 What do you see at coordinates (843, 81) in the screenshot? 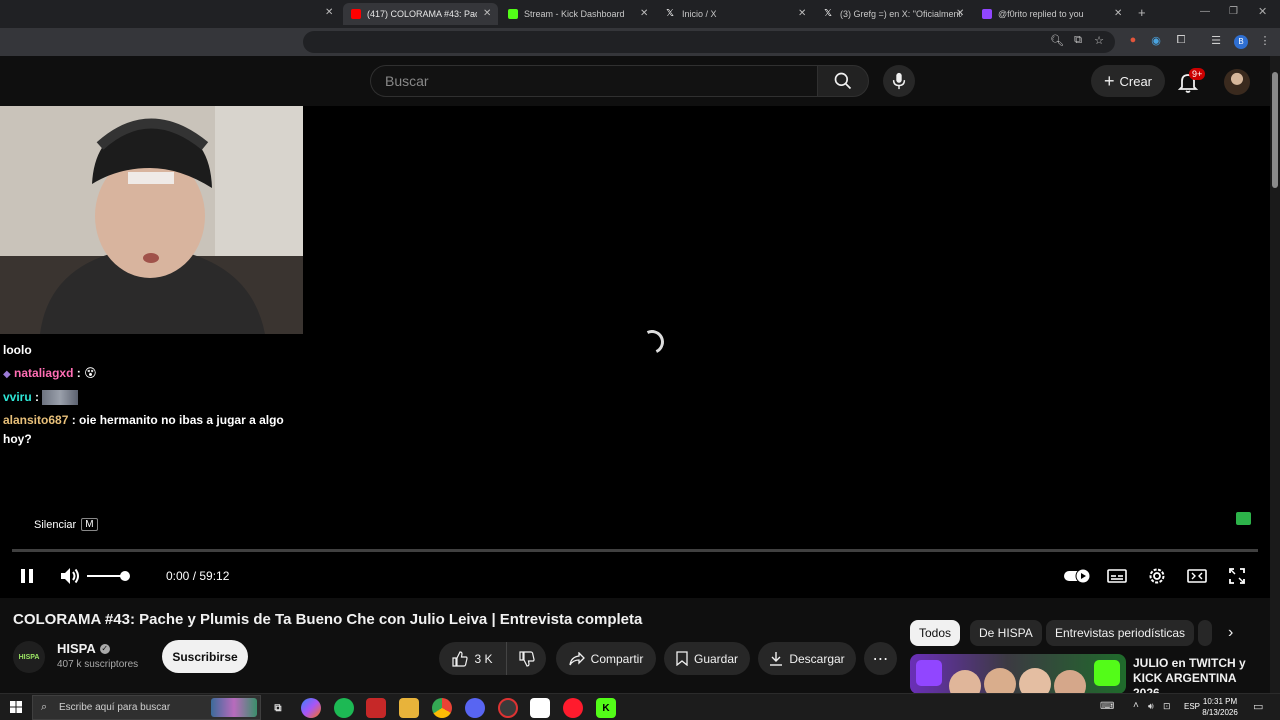
I see `search-button` at bounding box center [843, 81].